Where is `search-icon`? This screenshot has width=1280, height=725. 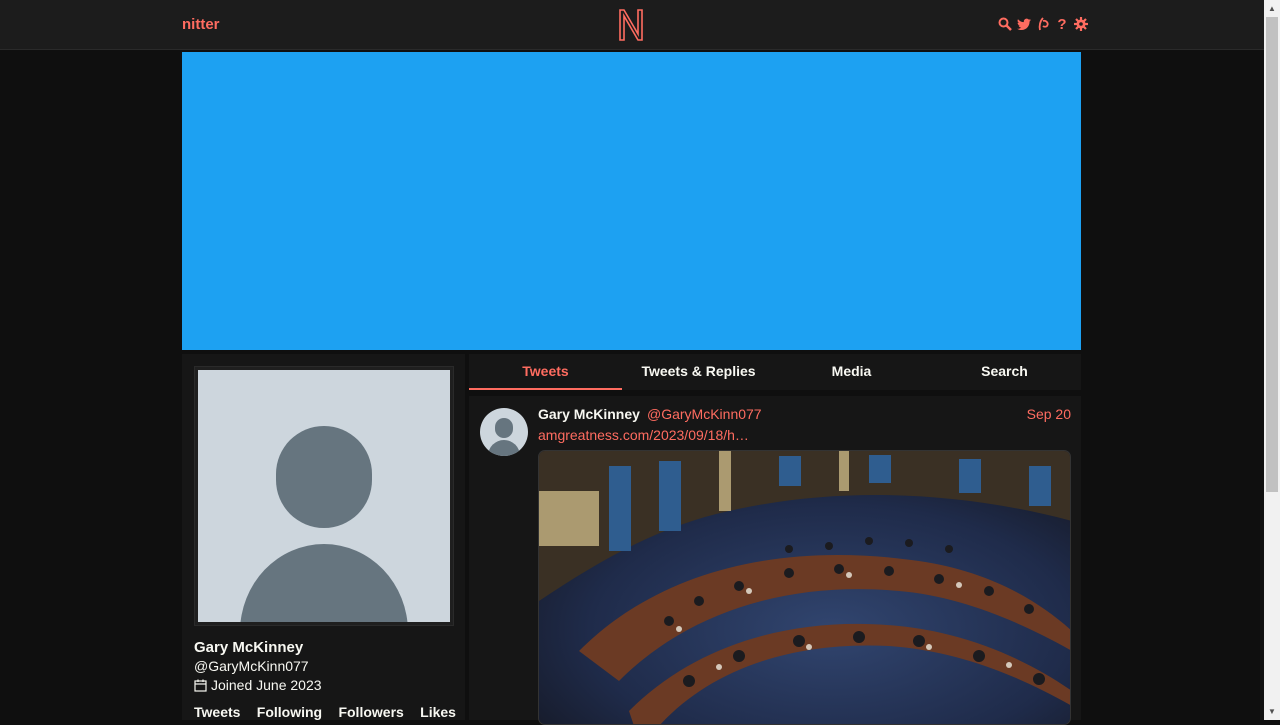 search-icon is located at coordinates (1005, 24).